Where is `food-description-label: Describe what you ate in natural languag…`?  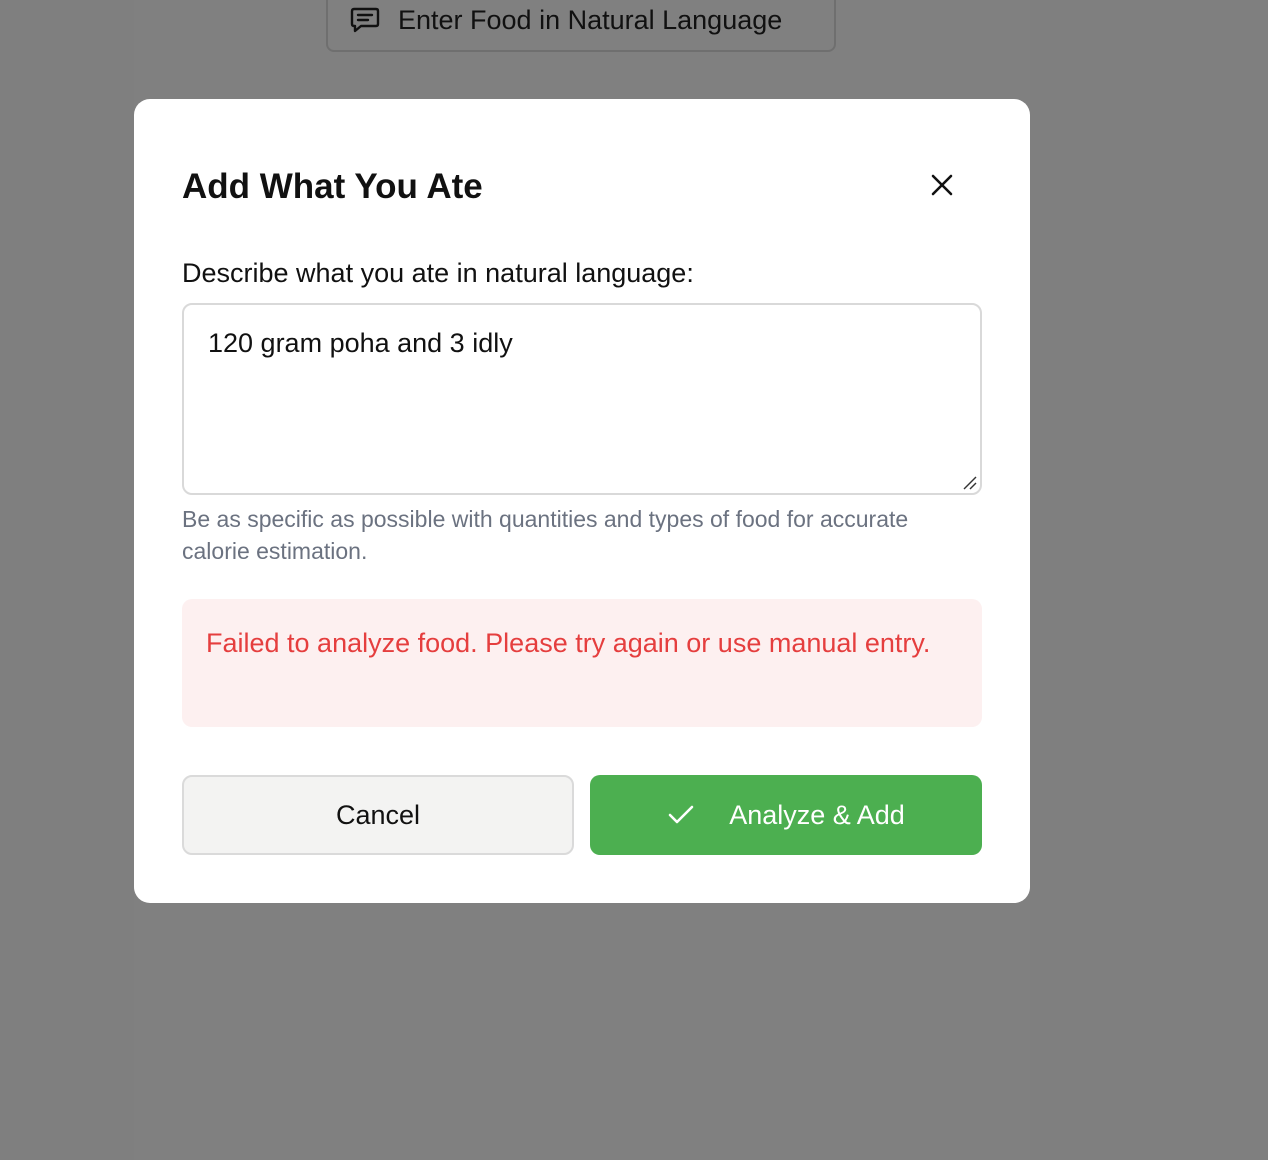
food-description-label: Describe what you ate in natural languag… is located at coordinates (438, 273).